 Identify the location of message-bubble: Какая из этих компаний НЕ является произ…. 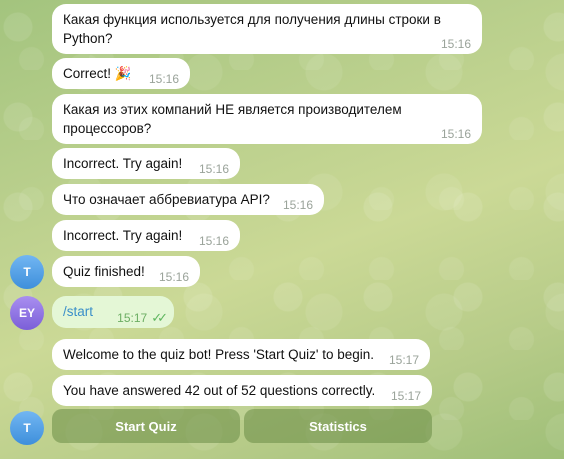
(267, 119).